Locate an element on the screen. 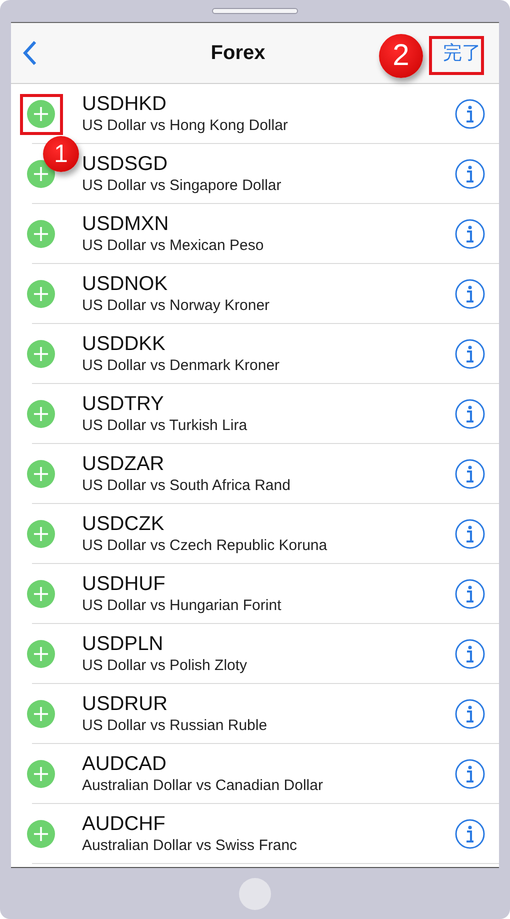  symbol: USDRUR is located at coordinates (125, 704).